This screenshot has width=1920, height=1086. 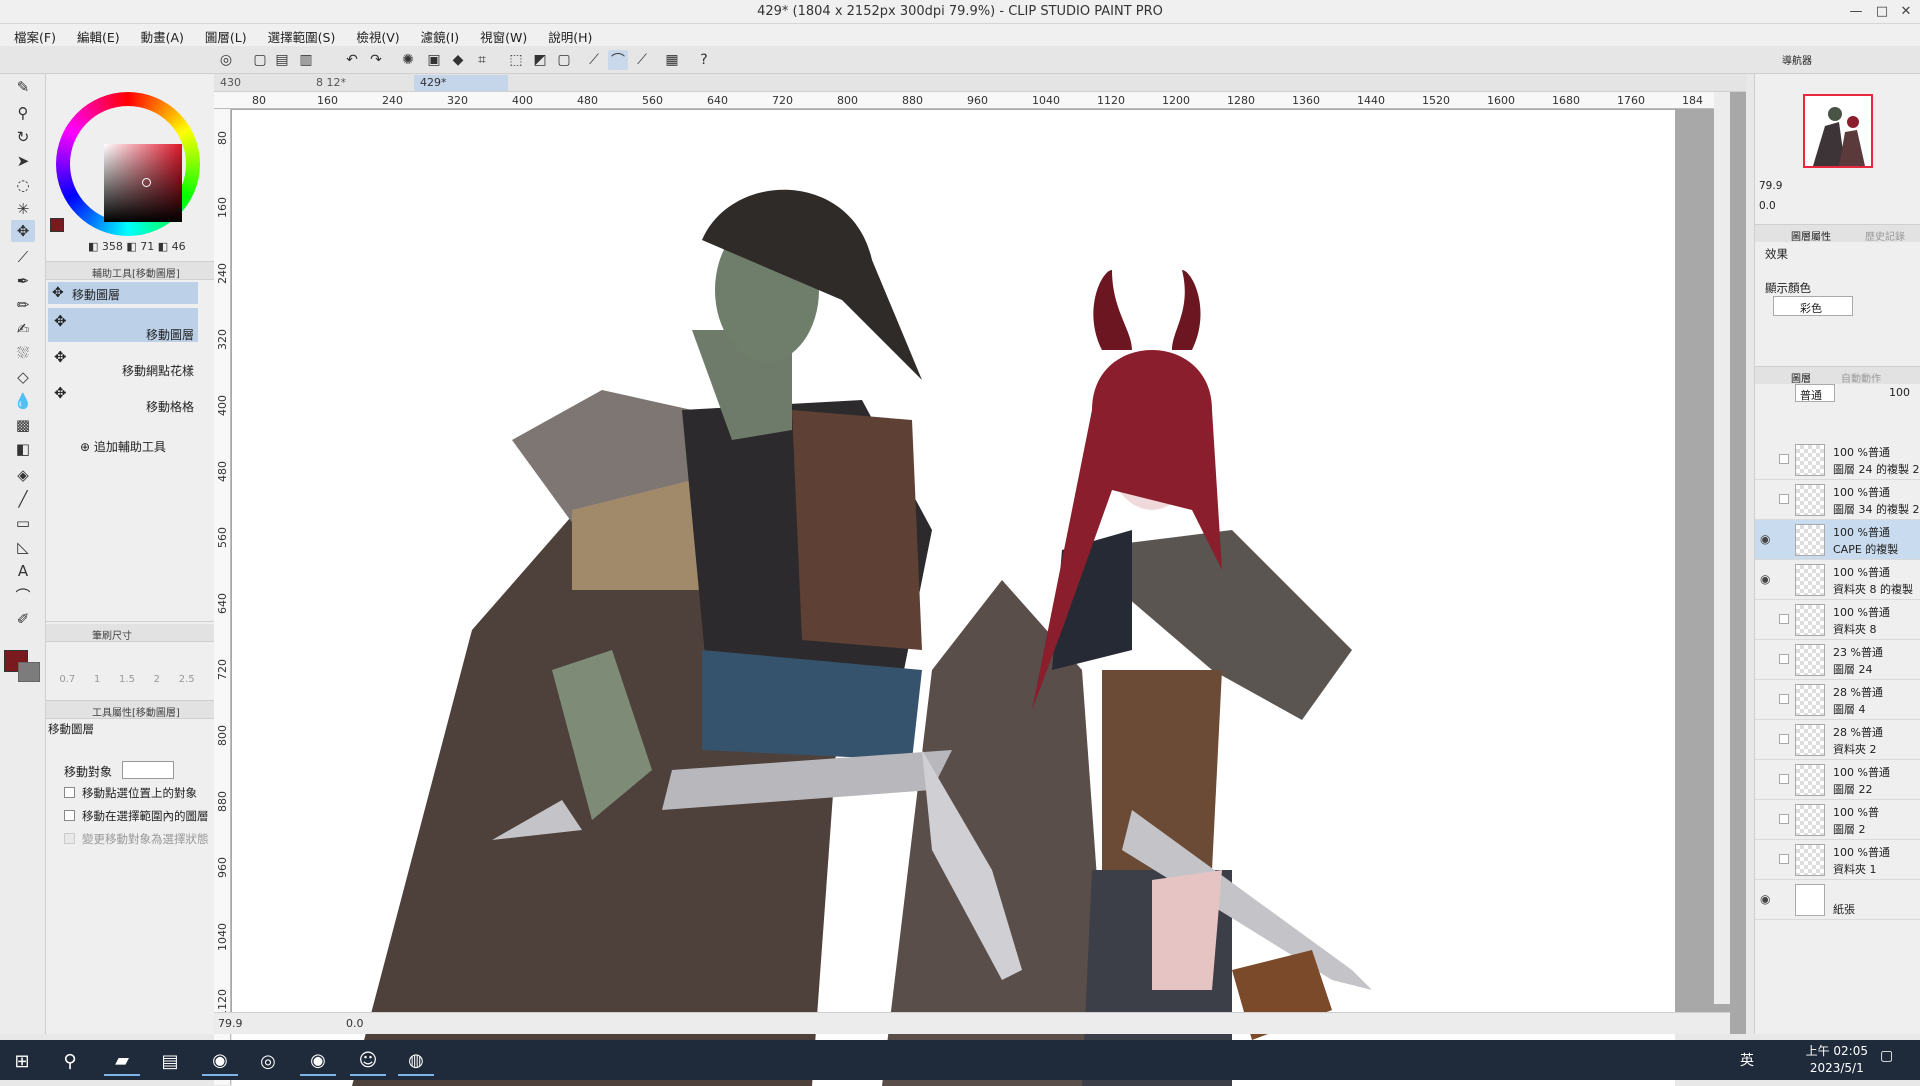 What do you see at coordinates (23, 329) in the screenshot?
I see `brush-icon: ✍` at bounding box center [23, 329].